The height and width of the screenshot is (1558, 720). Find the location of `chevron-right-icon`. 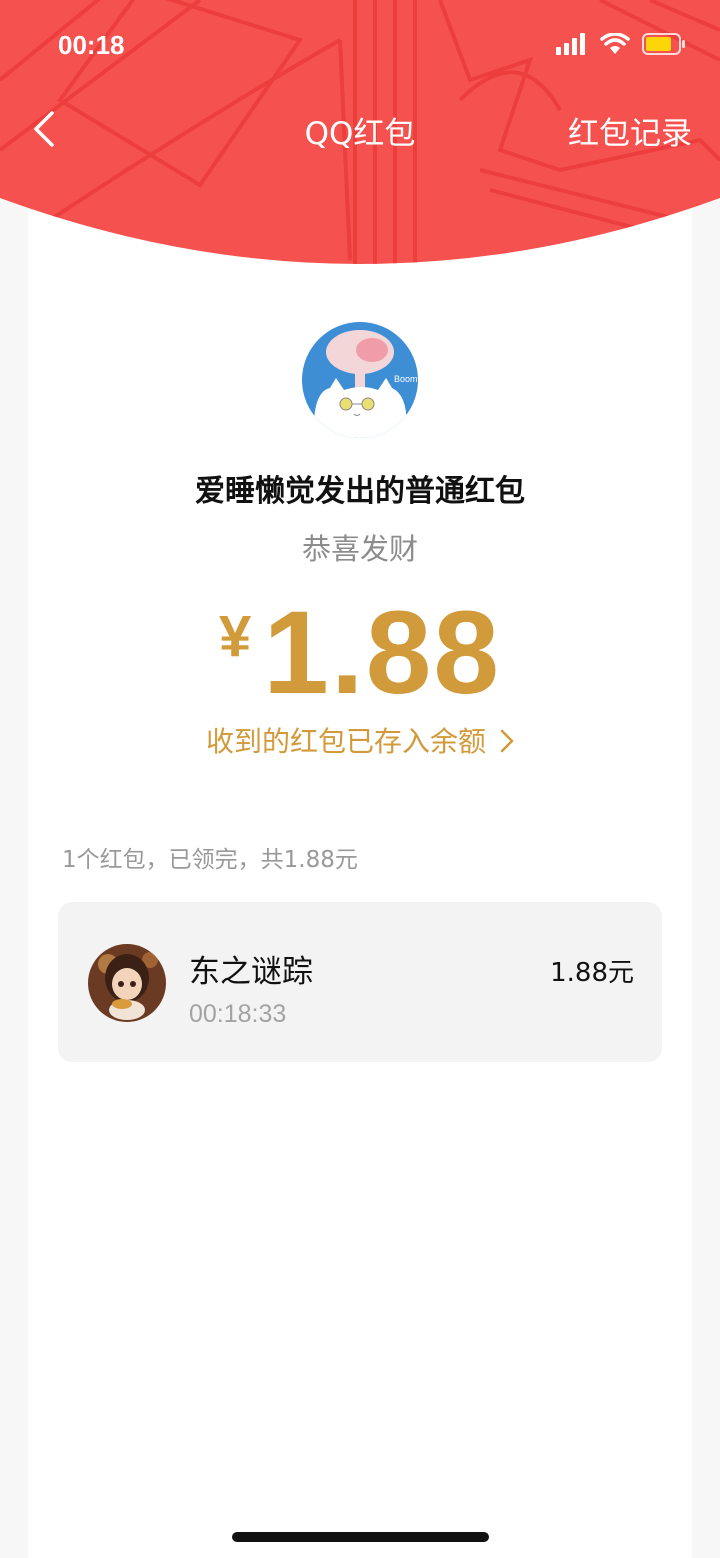

chevron-right-icon is located at coordinates (507, 743).